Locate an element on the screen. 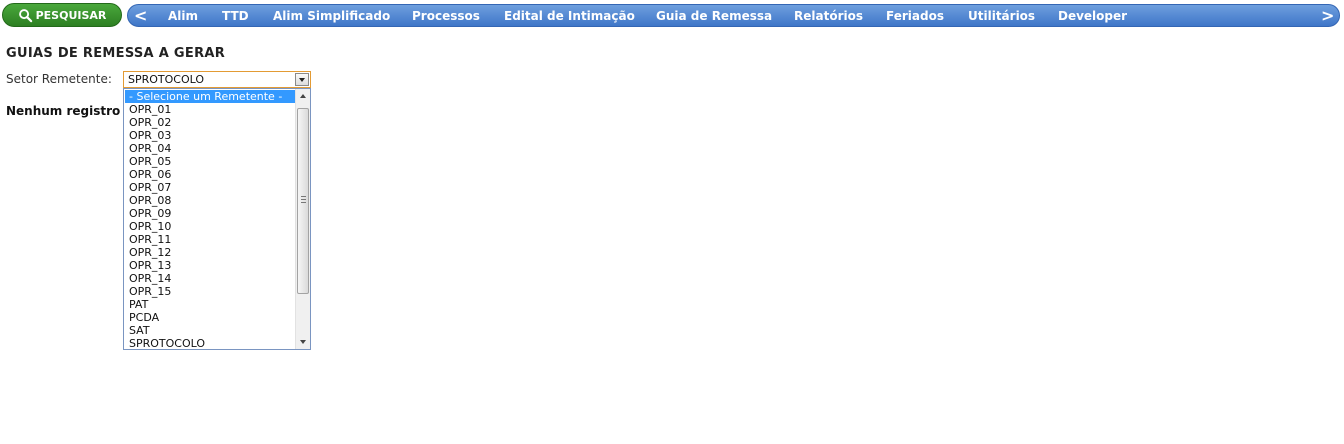  dropdown-option: OPR_10 is located at coordinates (210, 226).